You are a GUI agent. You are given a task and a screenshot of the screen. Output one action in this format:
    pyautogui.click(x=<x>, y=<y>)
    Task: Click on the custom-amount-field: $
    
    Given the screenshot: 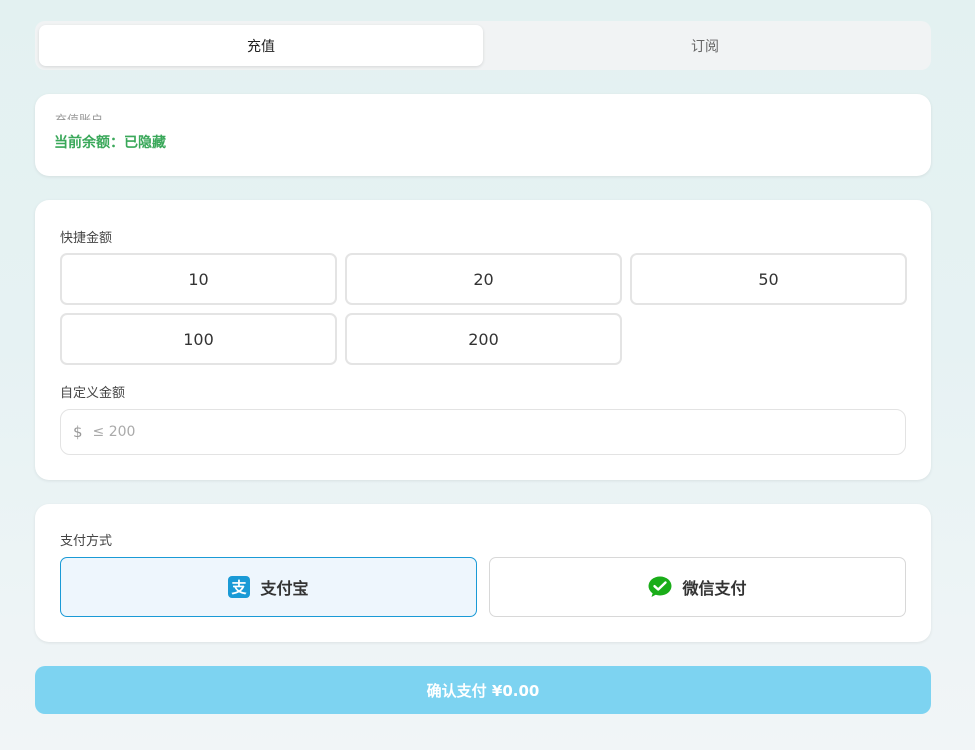 What is the action you would take?
    pyautogui.click(x=483, y=432)
    